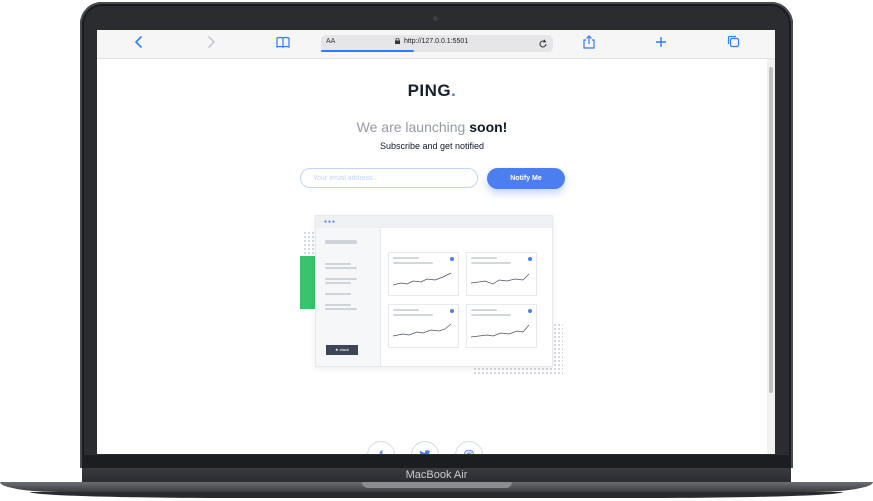  I want to click on laptop-shadow, so click(436, 495).